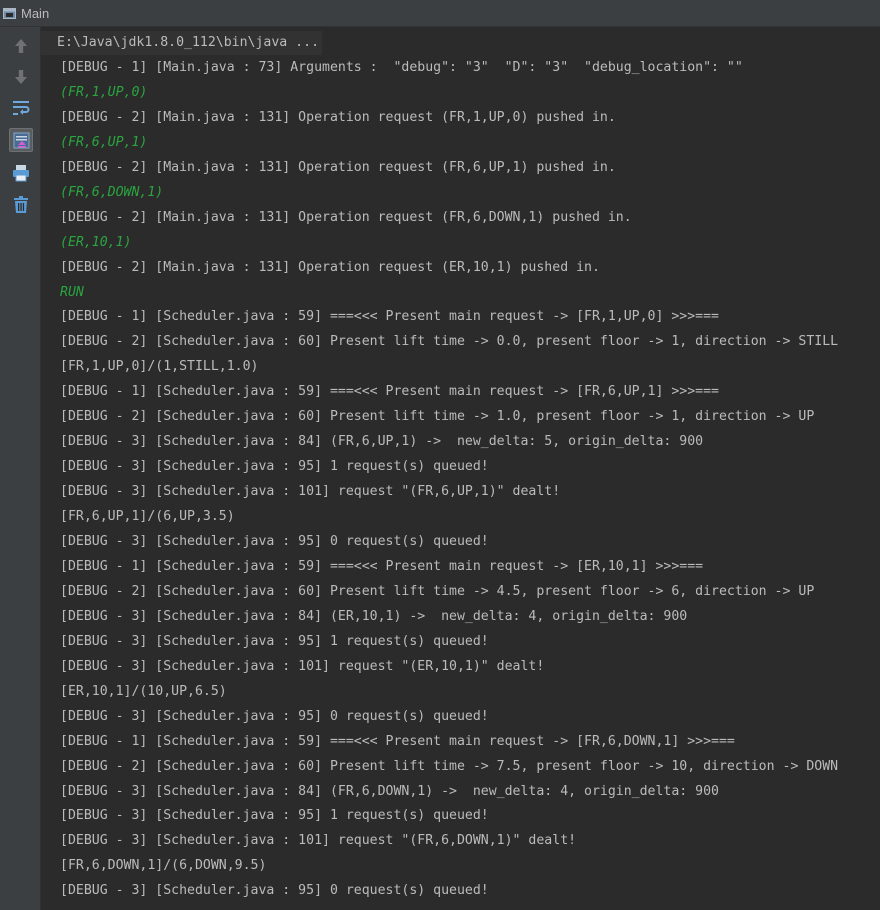 The height and width of the screenshot is (910, 880). I want to click on soft-wrap-button, so click(21, 108).